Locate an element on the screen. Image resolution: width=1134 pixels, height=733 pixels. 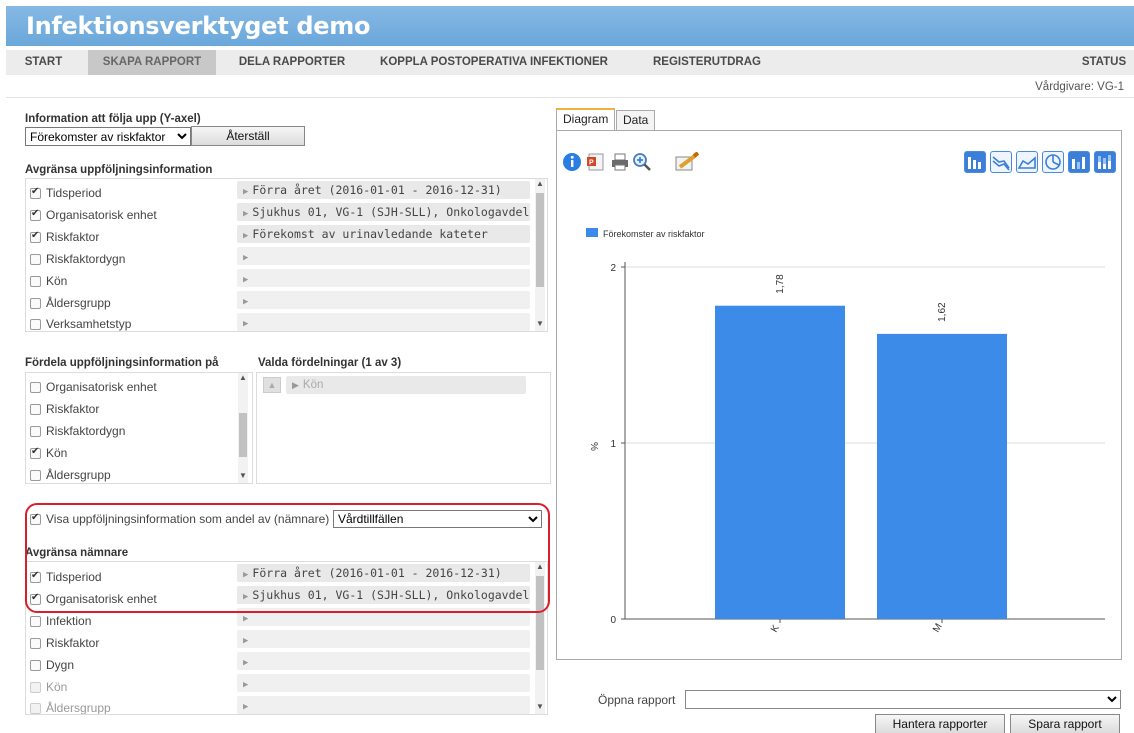
distribute-item-org: Organisatorisk enhet is located at coordinates (93, 387).